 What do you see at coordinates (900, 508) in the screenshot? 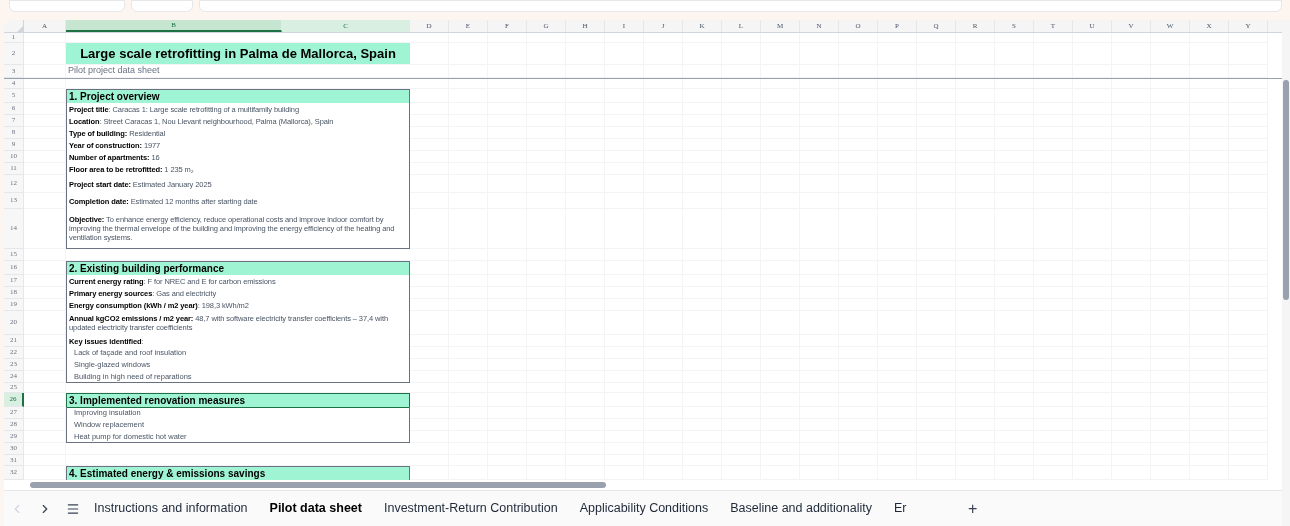
I see `sheet-tab: Er` at bounding box center [900, 508].